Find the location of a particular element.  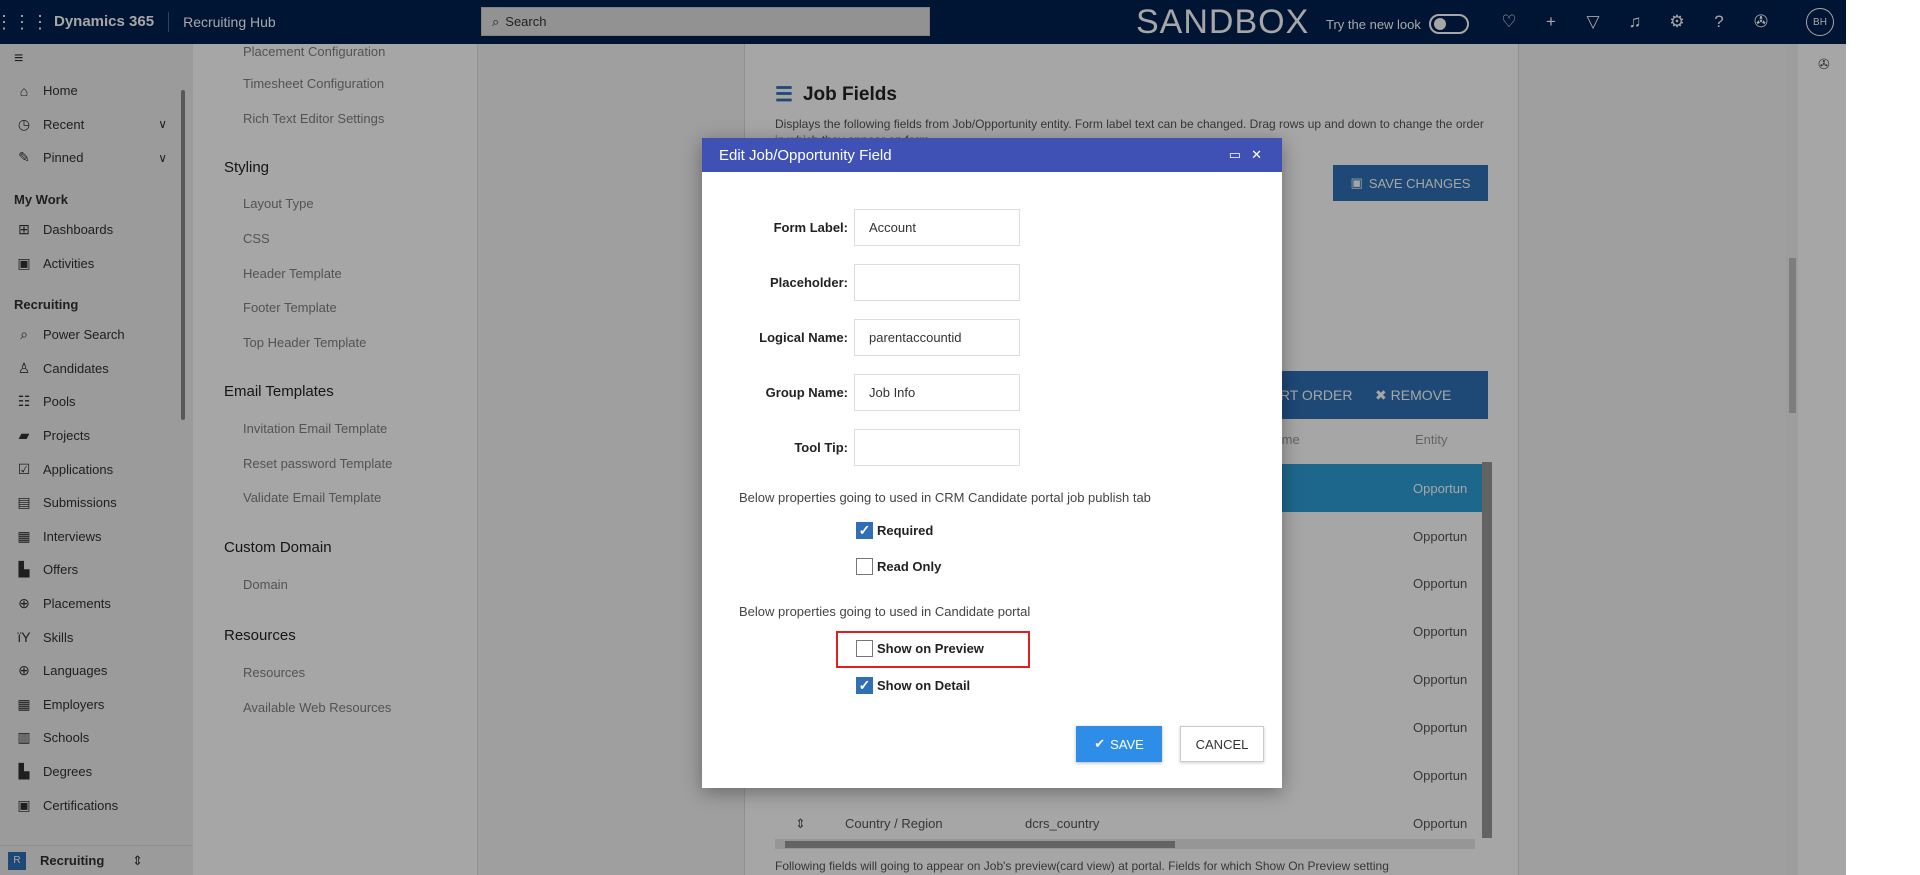

close-icon: ✕ is located at coordinates (1256, 155).